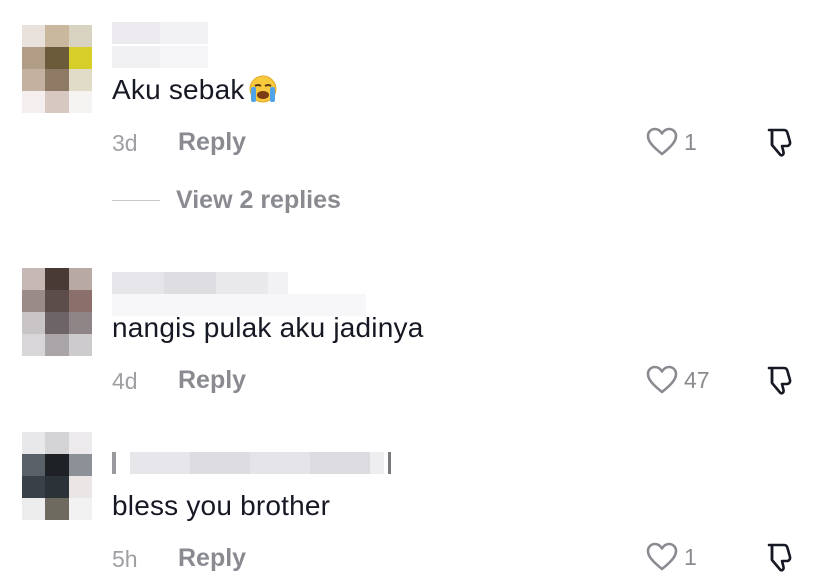 The height and width of the screenshot is (581, 828). I want to click on timestamp: 4d, so click(125, 381).